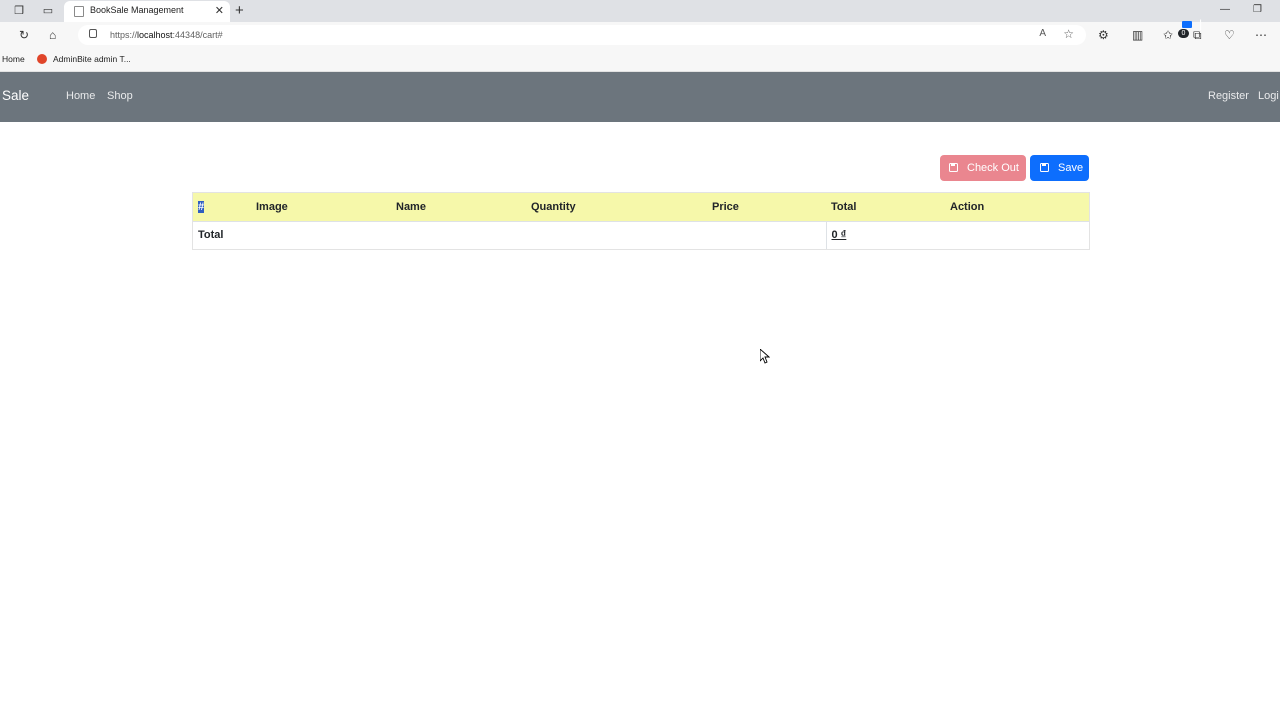  What do you see at coordinates (42, 59) in the screenshot?
I see `adminbite-favicon-icon` at bounding box center [42, 59].